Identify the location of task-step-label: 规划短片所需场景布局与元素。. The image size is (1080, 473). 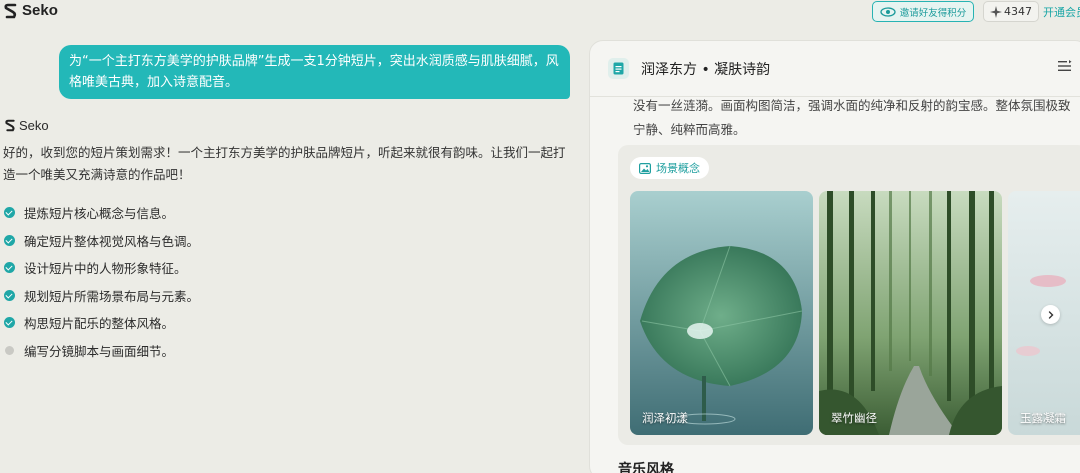
(112, 296).